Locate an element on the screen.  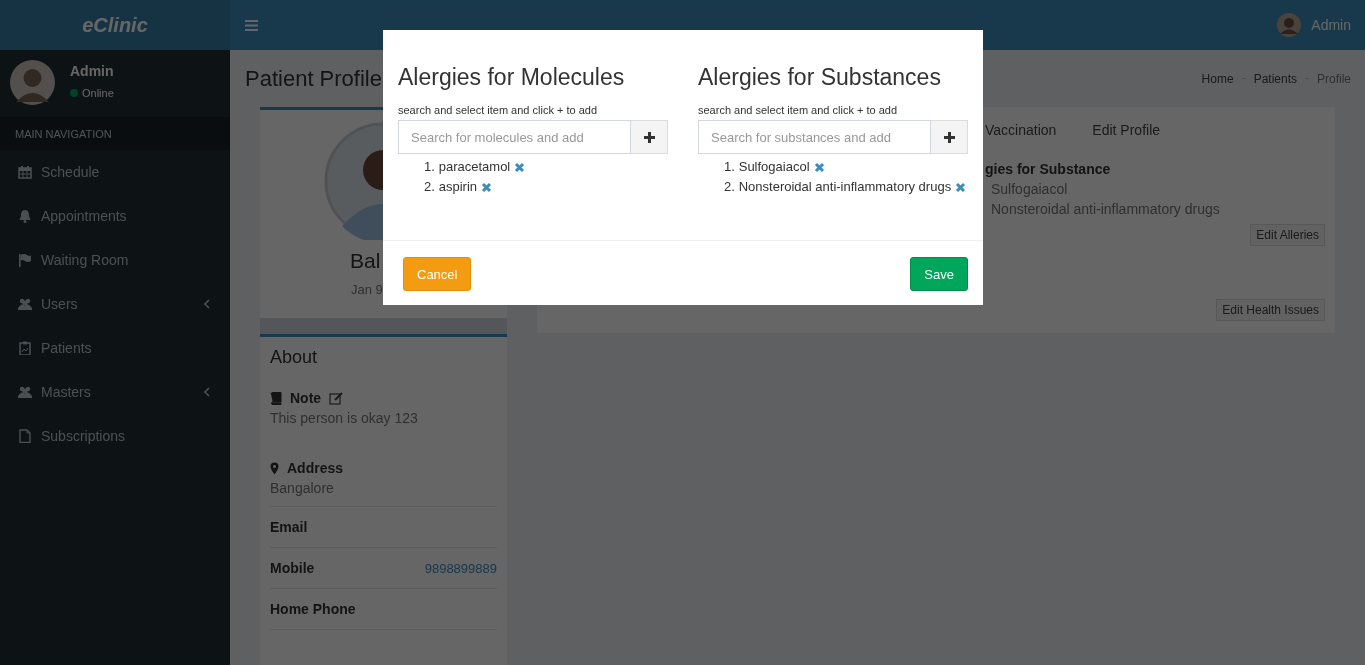
phone-link: 9898899889 is located at coordinates (460, 568).